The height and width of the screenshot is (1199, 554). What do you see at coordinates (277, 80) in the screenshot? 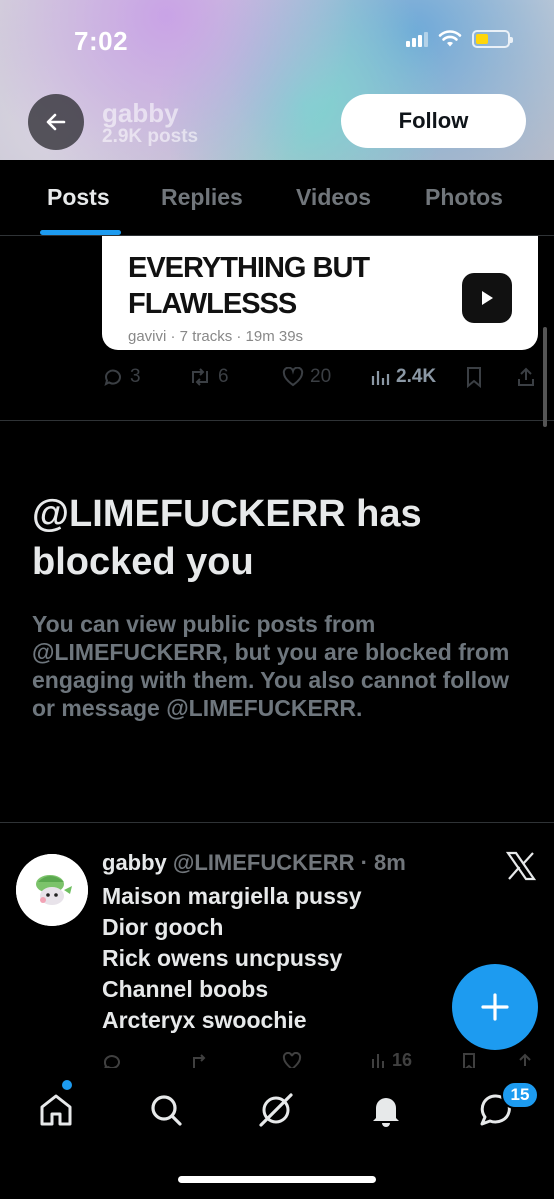
I see `profile-banner: 7:02 gabby 2.9K posts Follow` at bounding box center [277, 80].